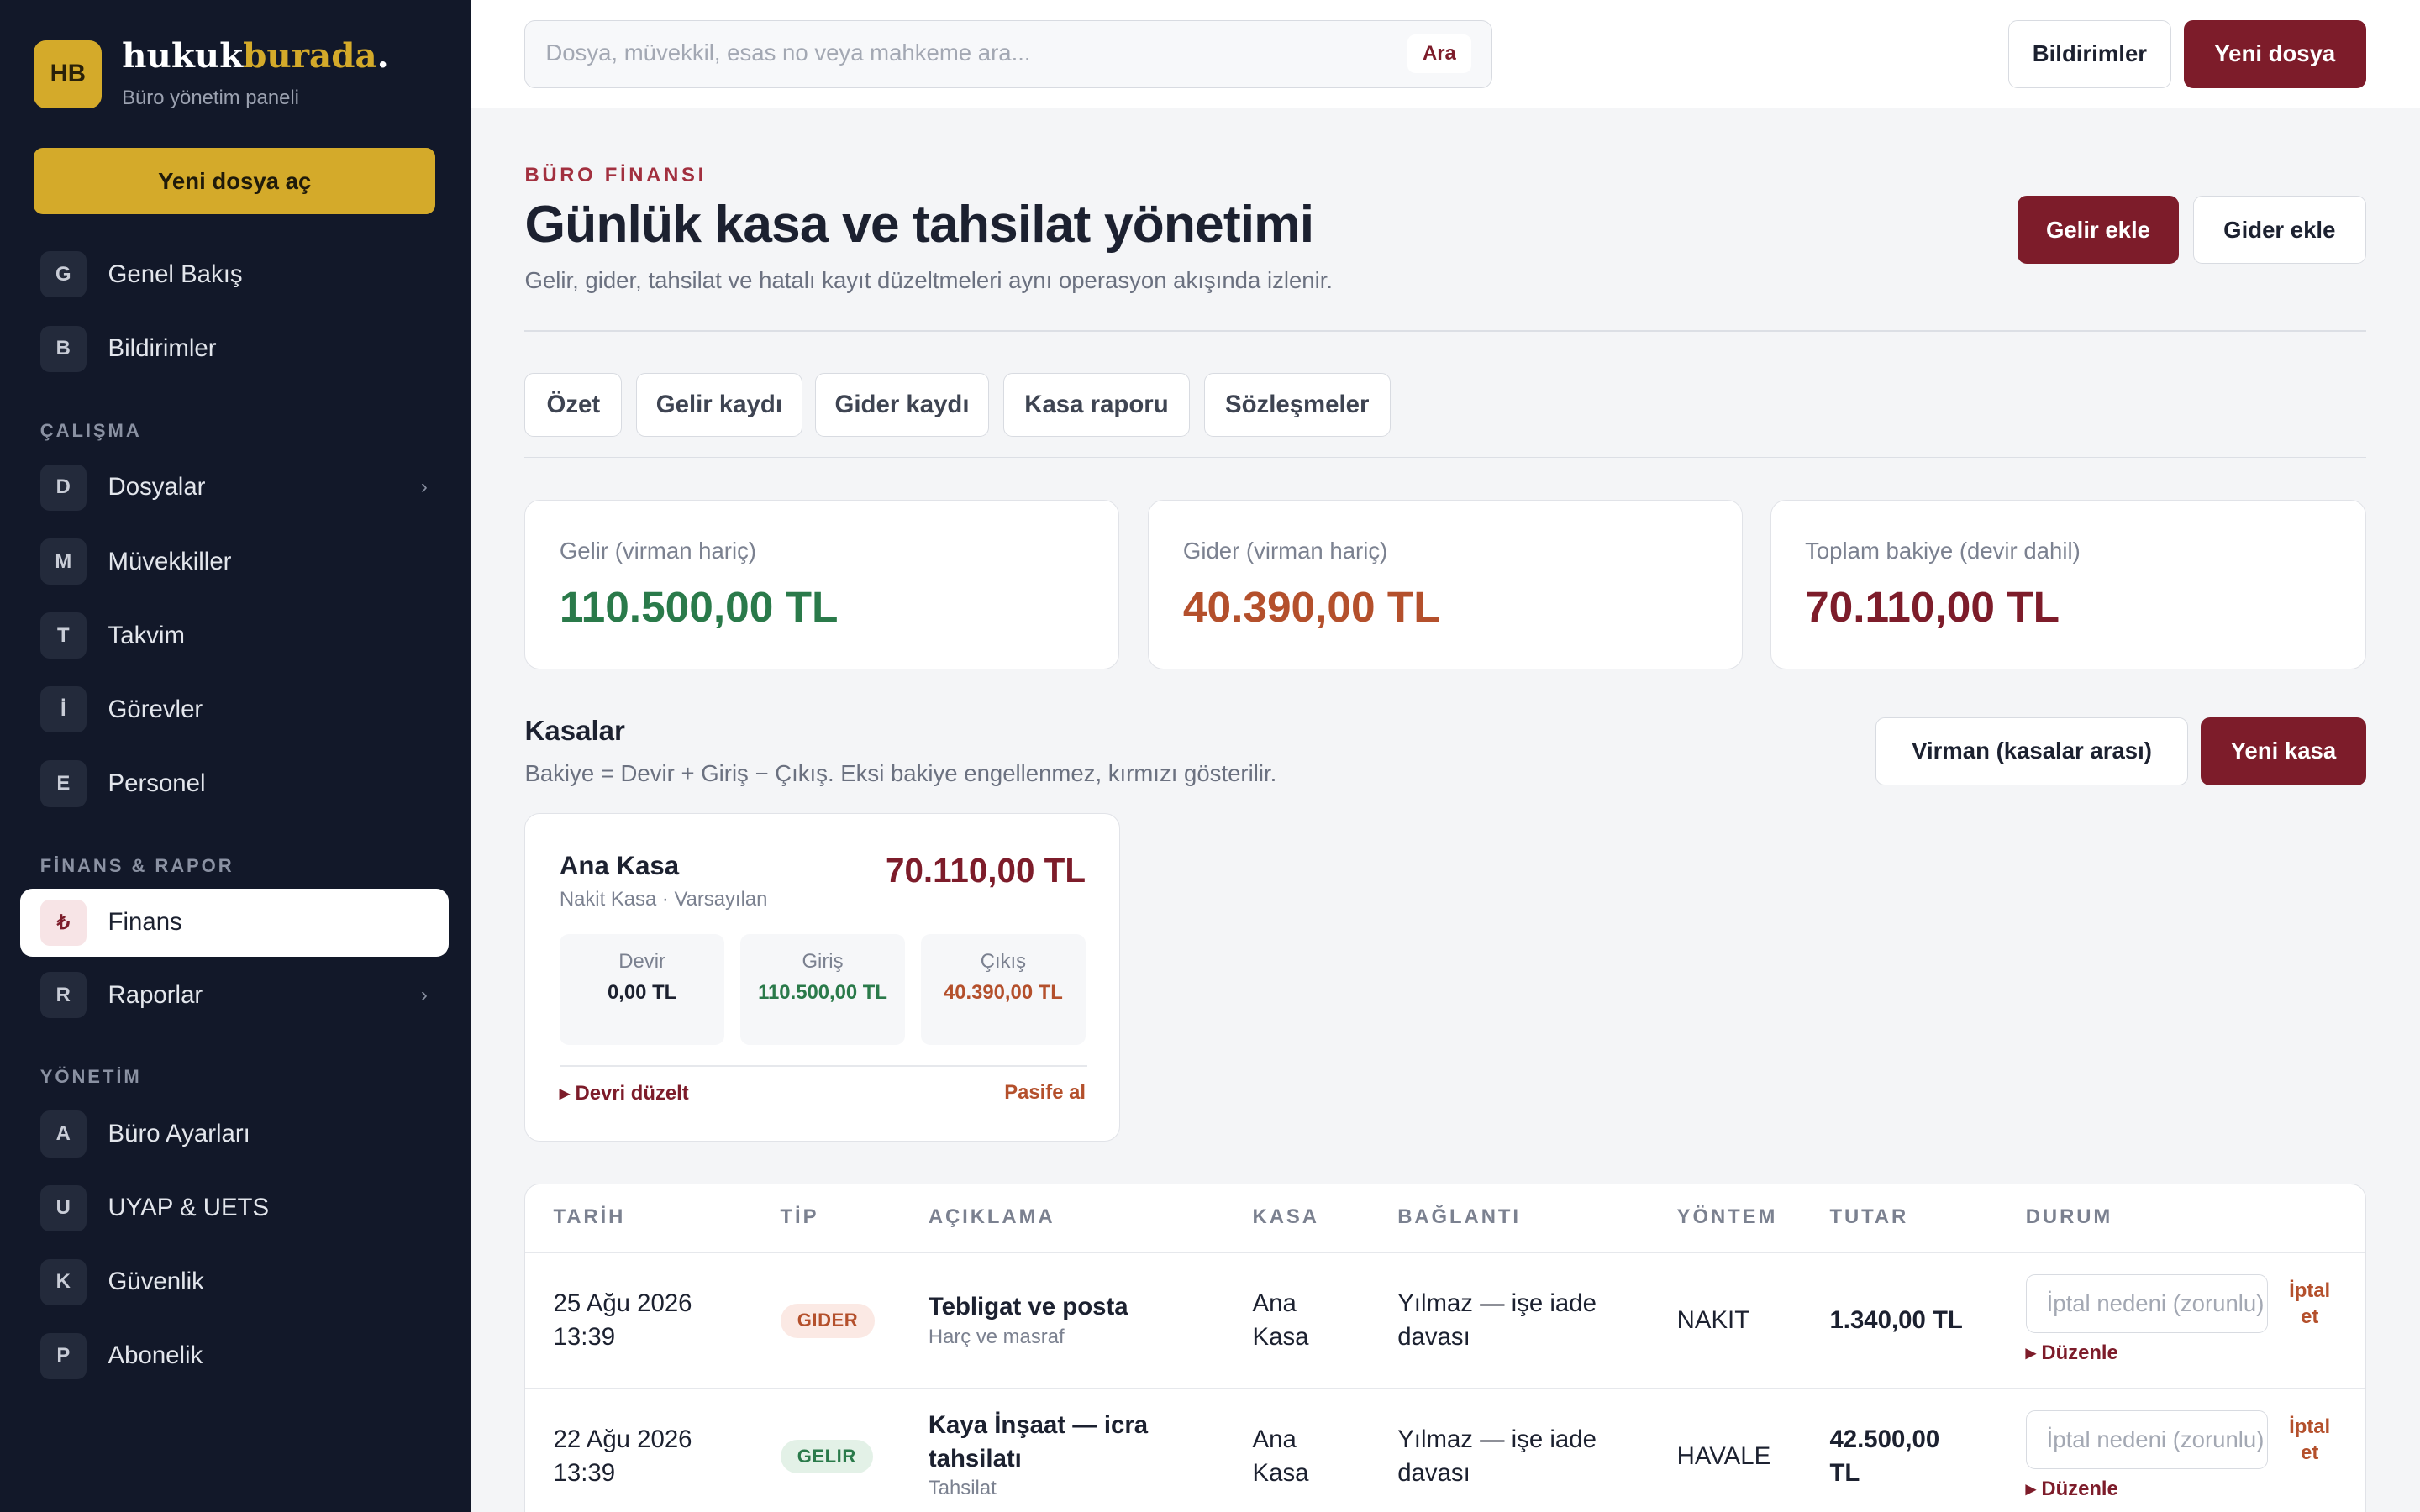 This screenshot has width=2420, height=1512. I want to click on staff-letter-icon: E, so click(63, 783).